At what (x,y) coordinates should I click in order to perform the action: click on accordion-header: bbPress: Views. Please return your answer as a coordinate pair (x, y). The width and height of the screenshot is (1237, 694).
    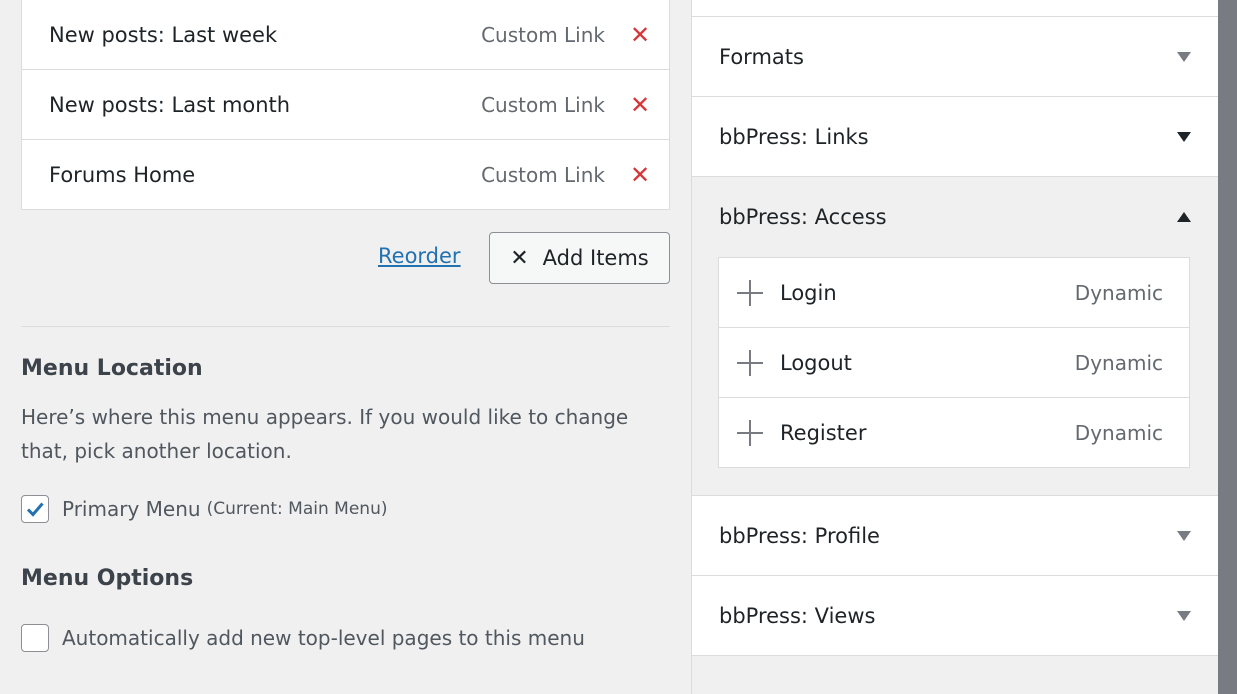
    Looking at the image, I should click on (955, 615).